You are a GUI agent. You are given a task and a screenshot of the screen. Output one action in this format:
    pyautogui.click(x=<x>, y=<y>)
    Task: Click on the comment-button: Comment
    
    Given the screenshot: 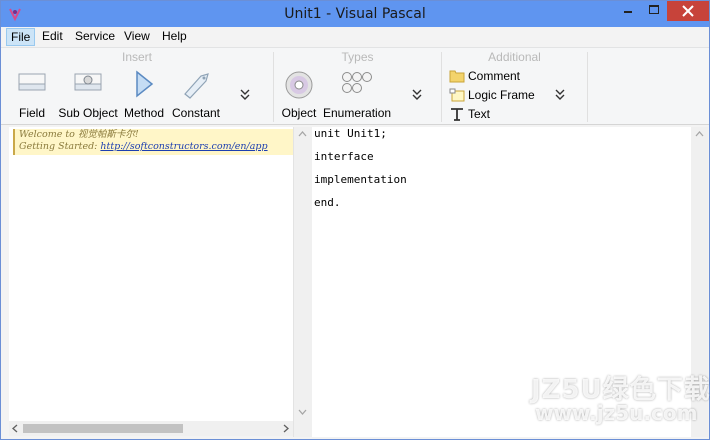 What is the action you would take?
    pyautogui.click(x=494, y=76)
    